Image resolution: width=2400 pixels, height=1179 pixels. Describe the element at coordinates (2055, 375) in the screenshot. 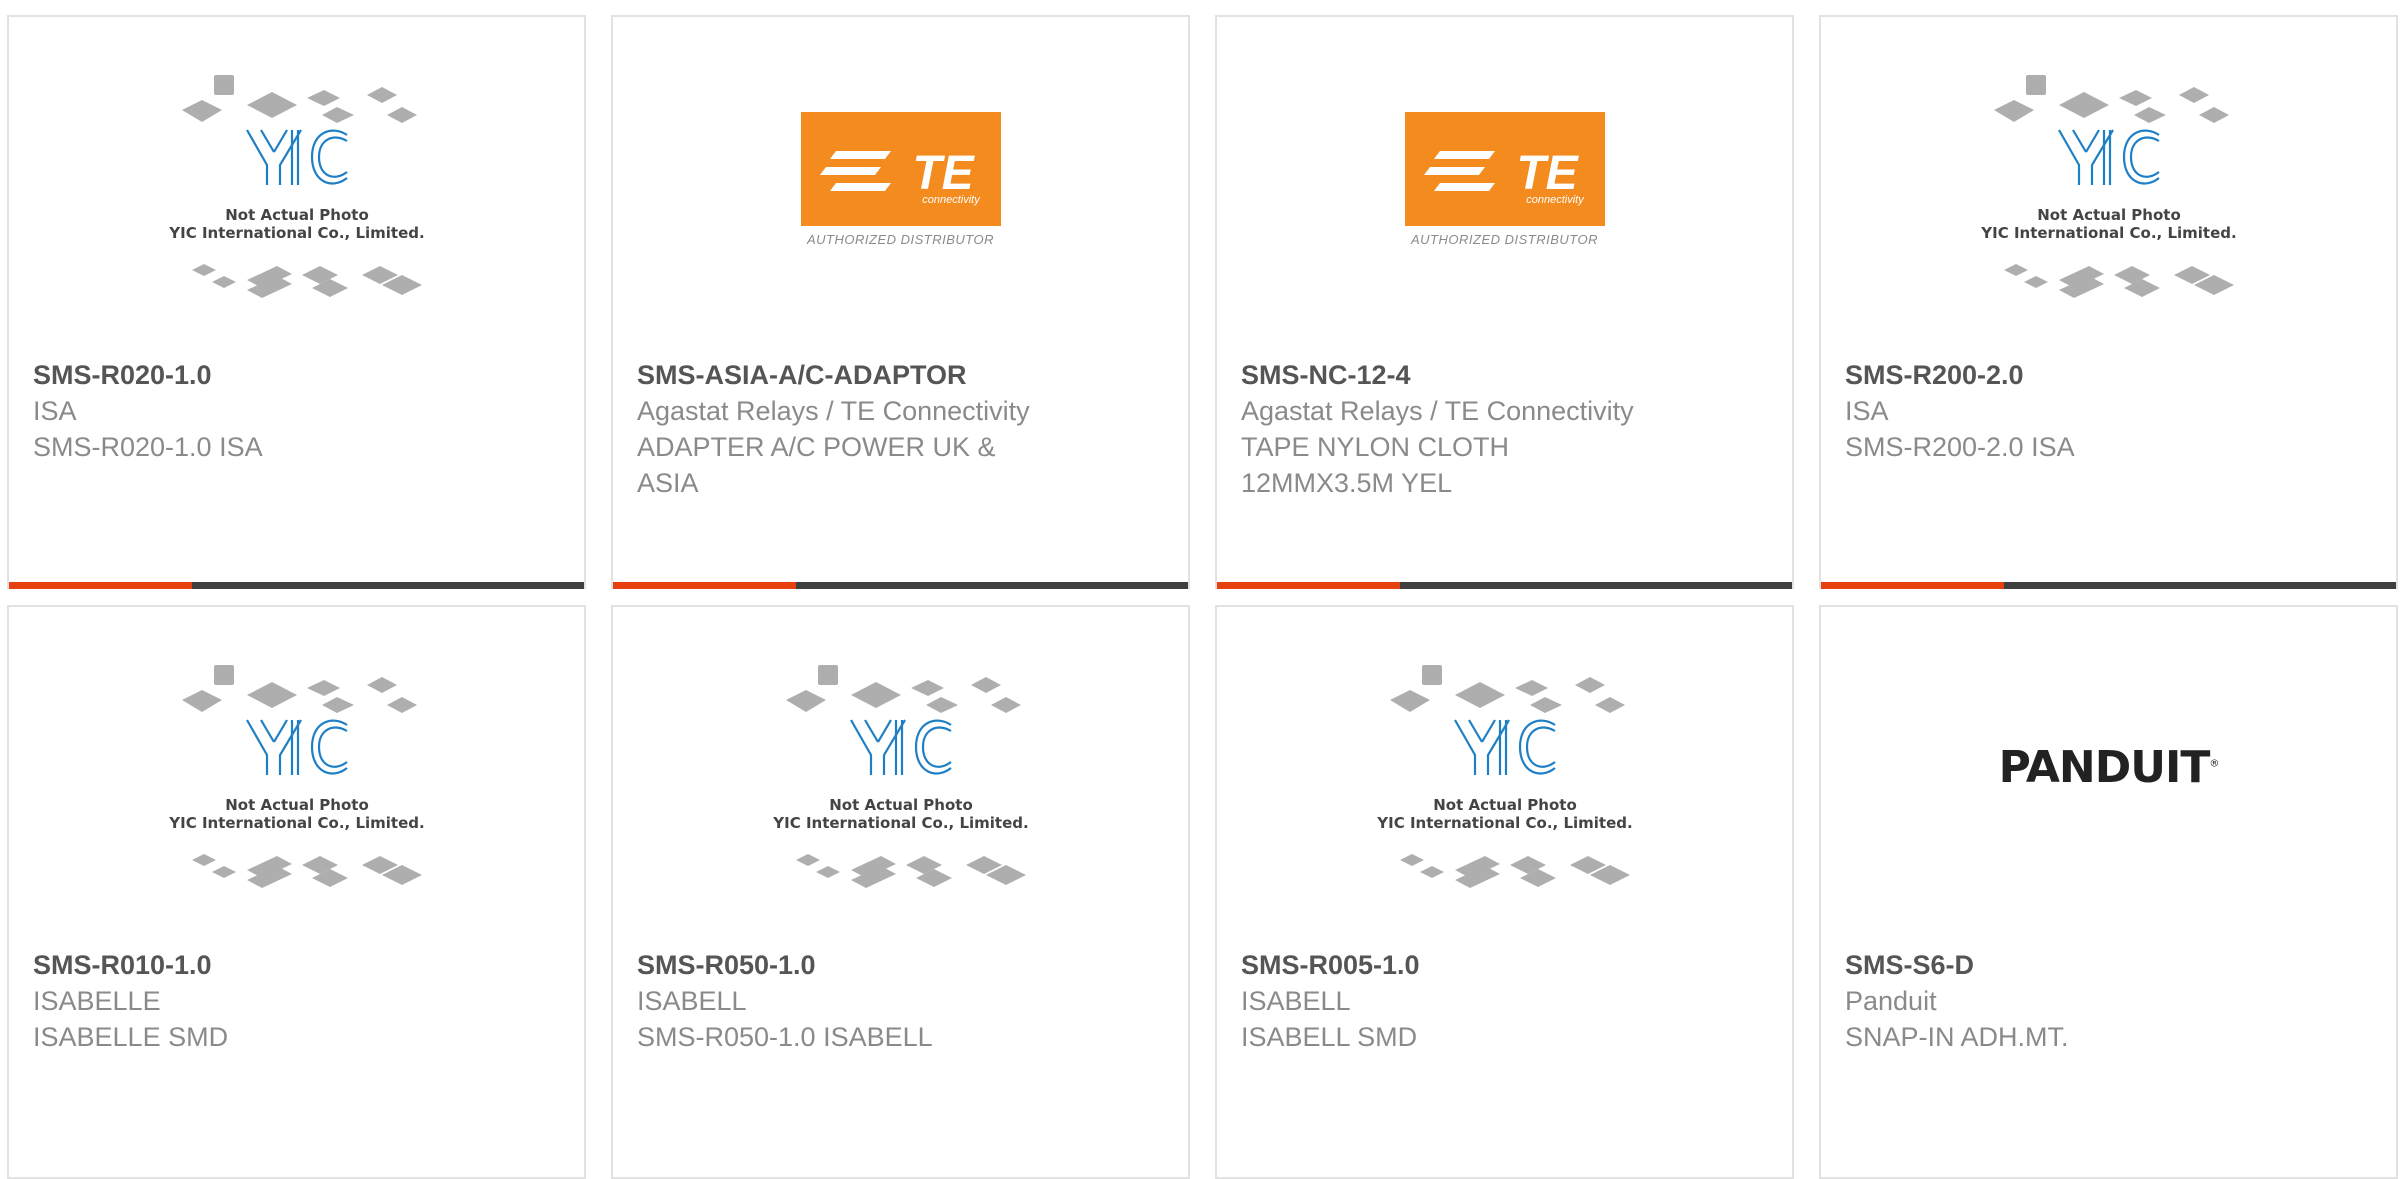

I see `part-number-link: SMS-R200-2.0` at that location.